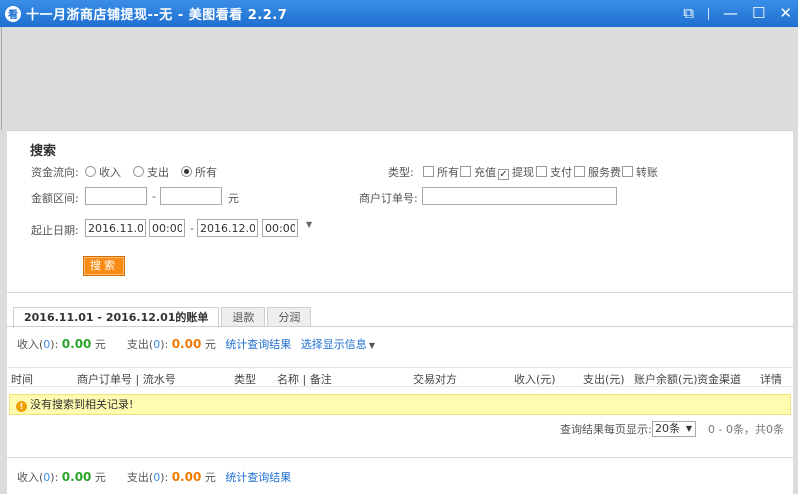 This screenshot has height=494, width=798. I want to click on expense-amount-bottom: 0.00, so click(186, 477).